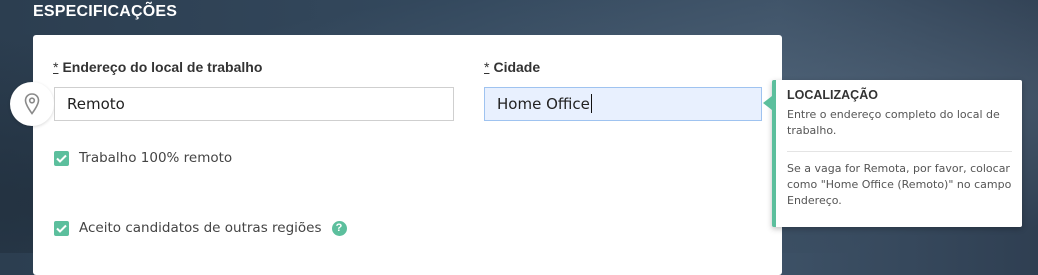  Describe the element at coordinates (105, 11) in the screenshot. I see `section-title: ESPECIFICAÇÕES` at that location.